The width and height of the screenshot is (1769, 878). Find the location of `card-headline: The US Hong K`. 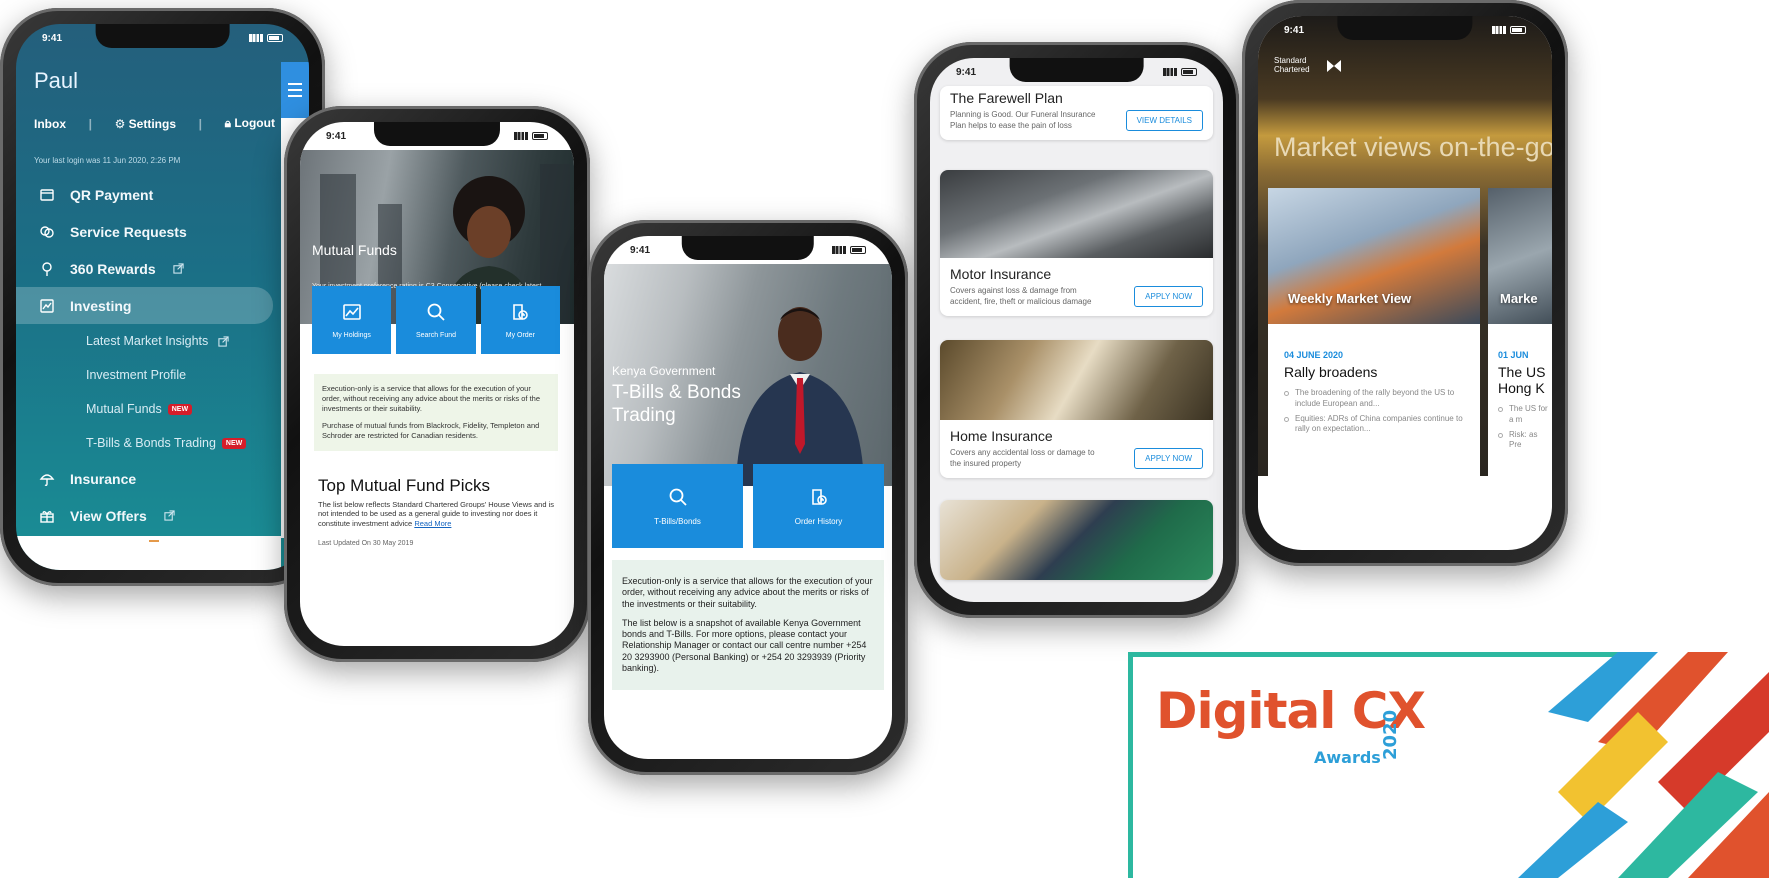

card-headline: The US Hong K is located at coordinates (1522, 380).